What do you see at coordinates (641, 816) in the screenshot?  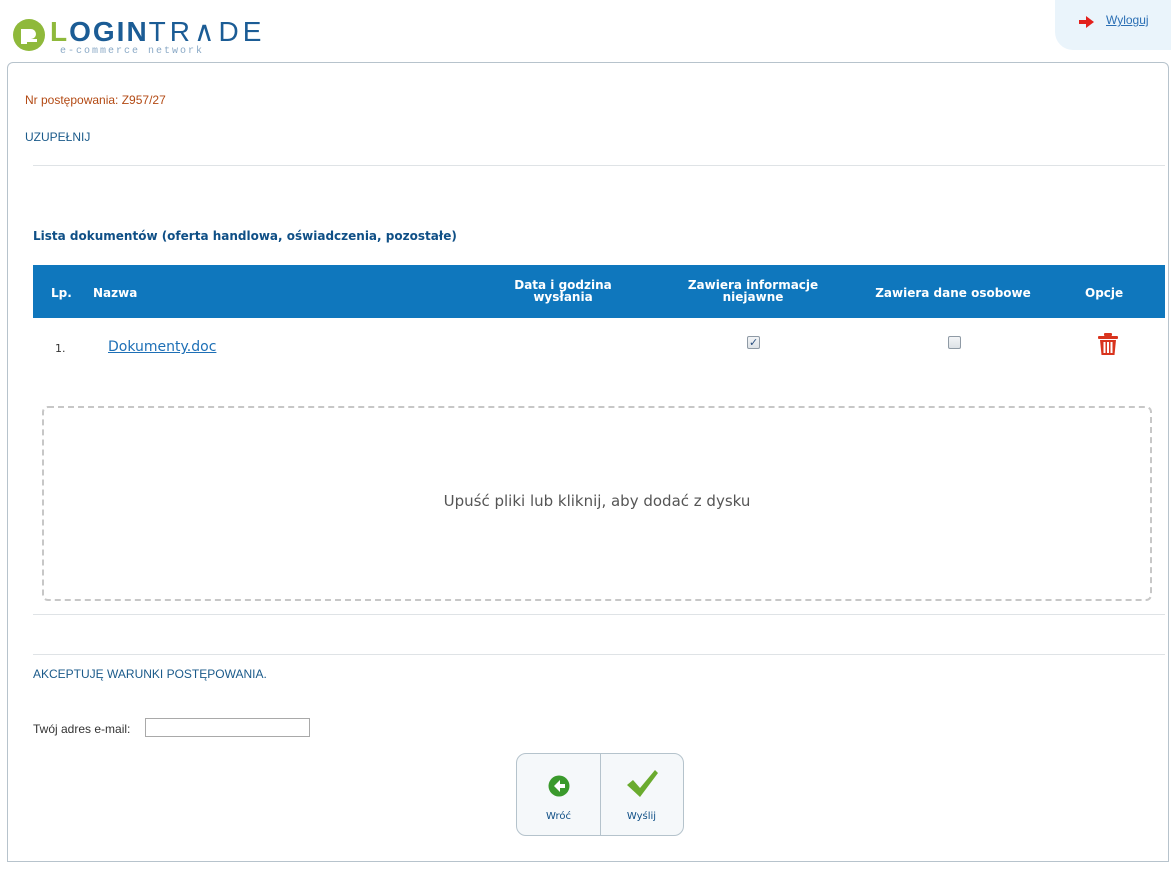 I see `send-label: Wyślij` at bounding box center [641, 816].